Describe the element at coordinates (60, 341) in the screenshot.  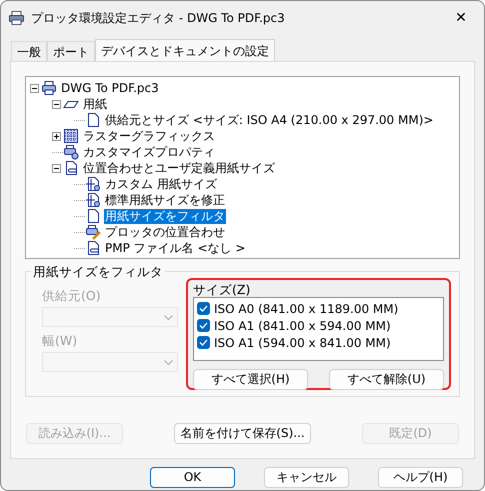
I see `field-label: 幅(W)` at that location.